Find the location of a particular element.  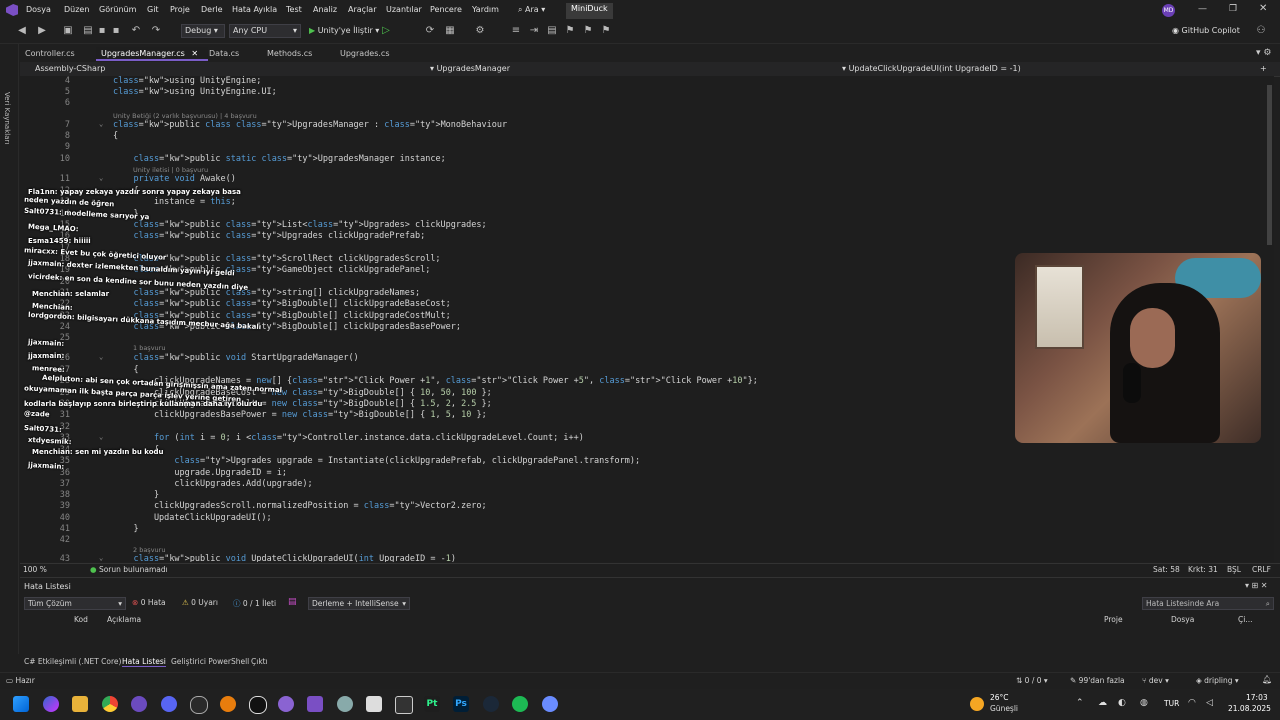

bookmark-icon: ⚑ is located at coordinates (570, 31).